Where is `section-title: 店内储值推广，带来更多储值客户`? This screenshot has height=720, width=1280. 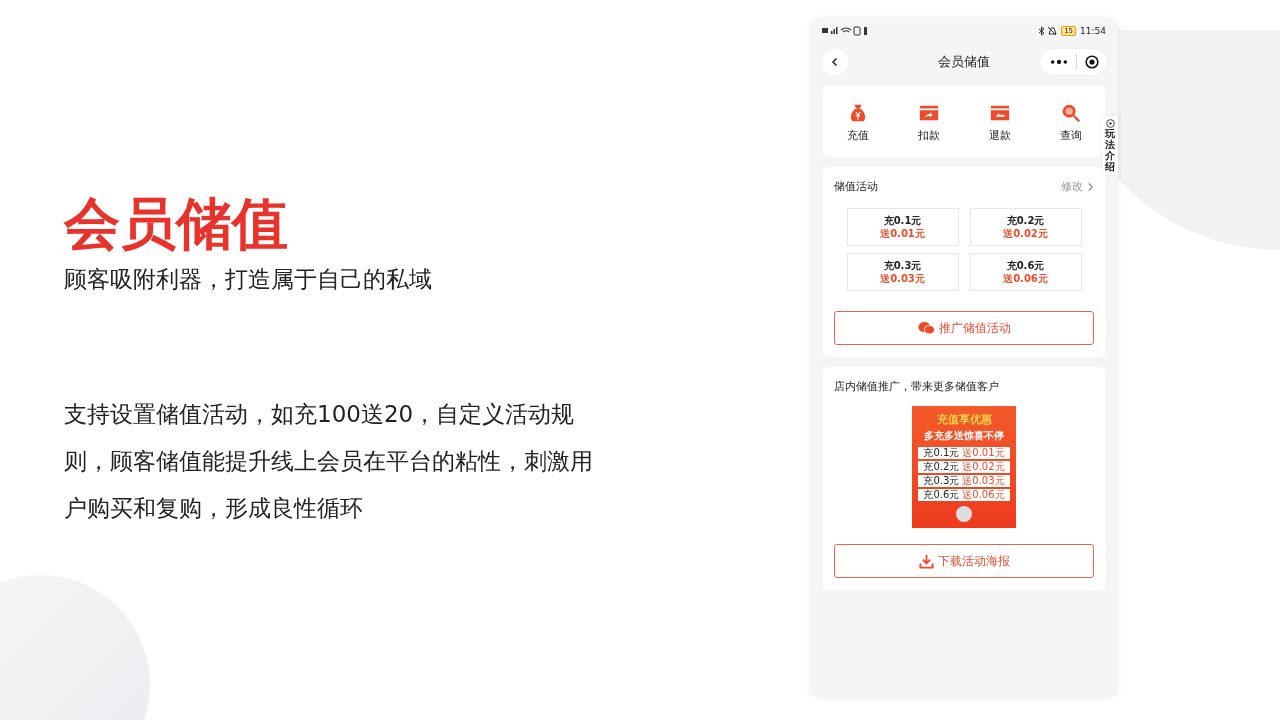
section-title: 店内储值推广，带来更多储值客户 is located at coordinates (917, 386).